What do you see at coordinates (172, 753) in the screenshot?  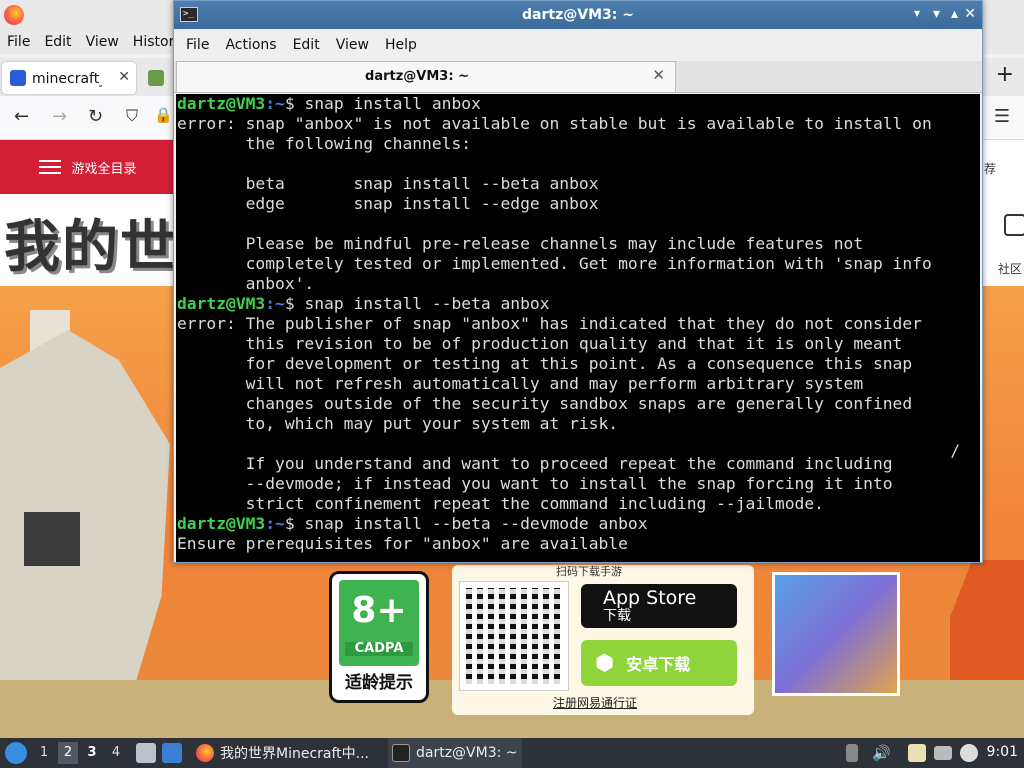 I see `show-desktop-icon` at bounding box center [172, 753].